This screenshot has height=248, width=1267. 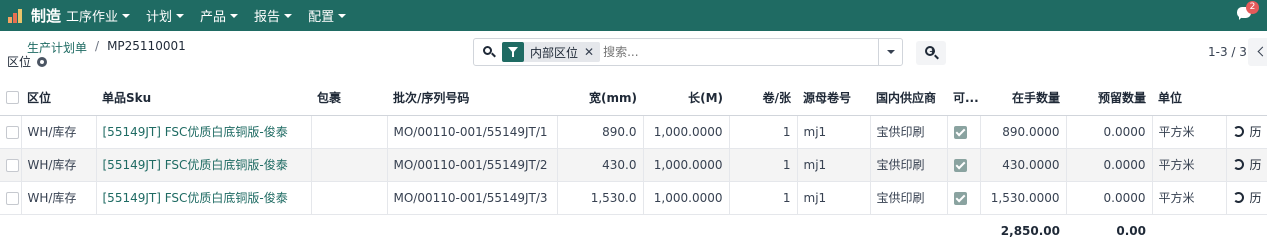 I want to click on search-icon, so click(x=488, y=52).